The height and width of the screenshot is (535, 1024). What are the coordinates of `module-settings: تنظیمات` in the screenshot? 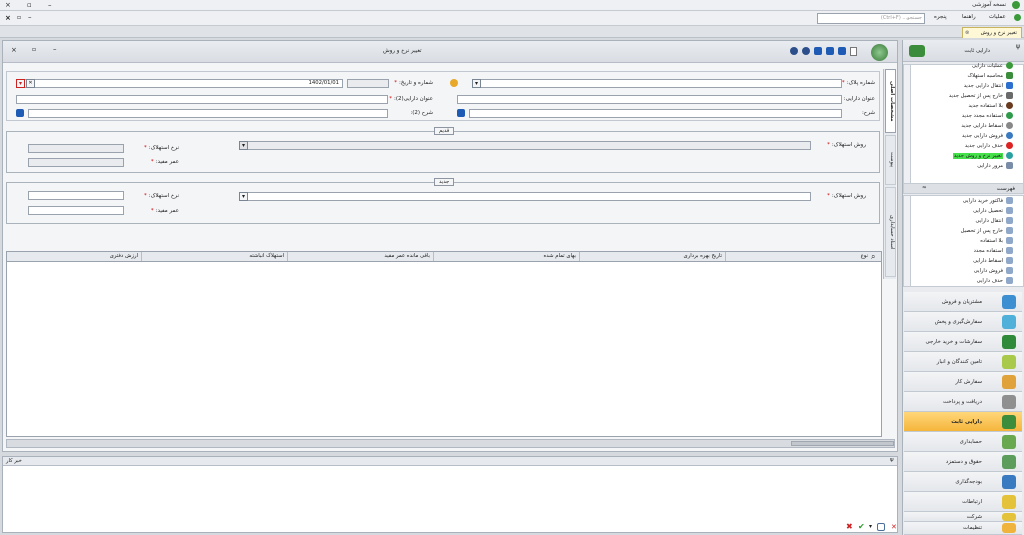 It's located at (963, 528).